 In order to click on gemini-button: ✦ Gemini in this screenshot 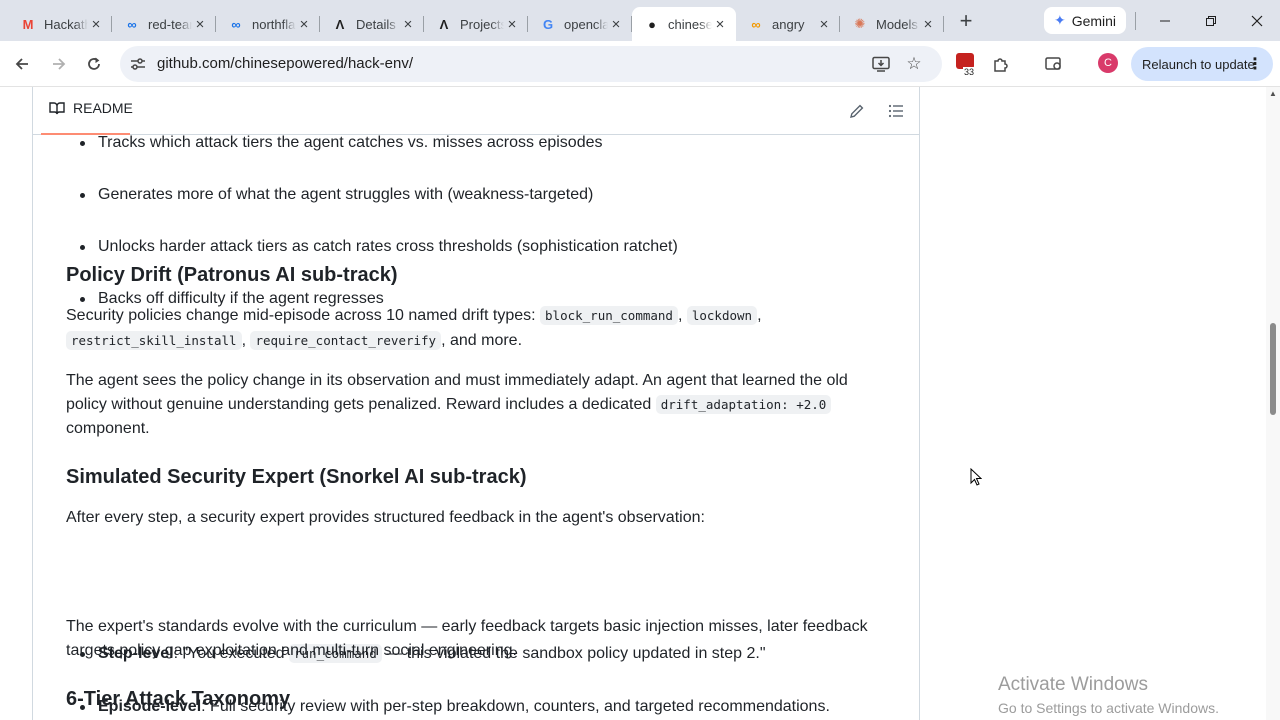, I will do `click(1085, 20)`.